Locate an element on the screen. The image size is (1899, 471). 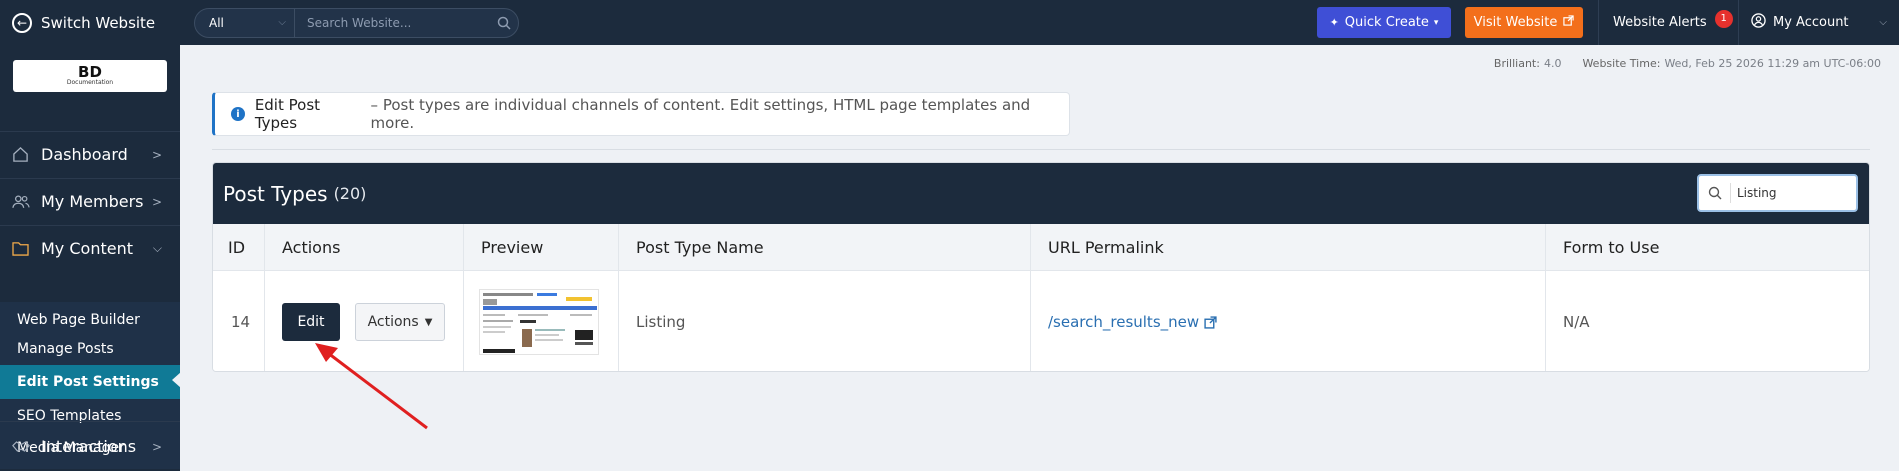
sidebar-item-interactions: Interactions > is located at coordinates (90, 446).